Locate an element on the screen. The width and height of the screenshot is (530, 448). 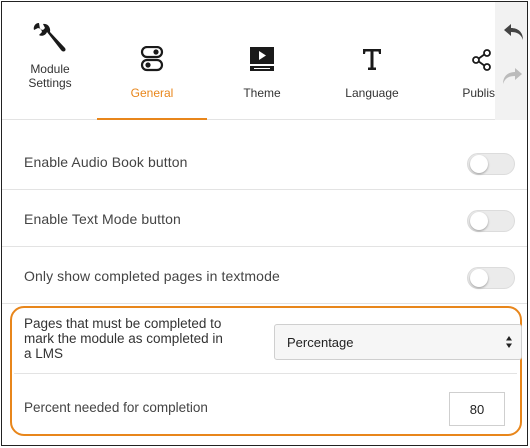
select-arrows-icon is located at coordinates (509, 342).